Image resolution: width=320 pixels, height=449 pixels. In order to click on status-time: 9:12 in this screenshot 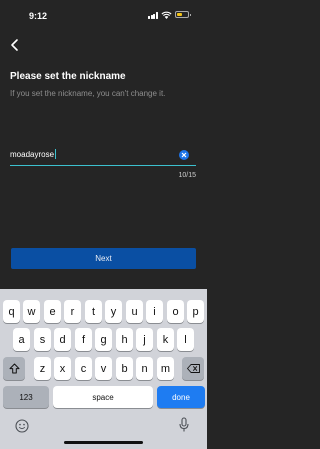, I will do `click(38, 16)`.